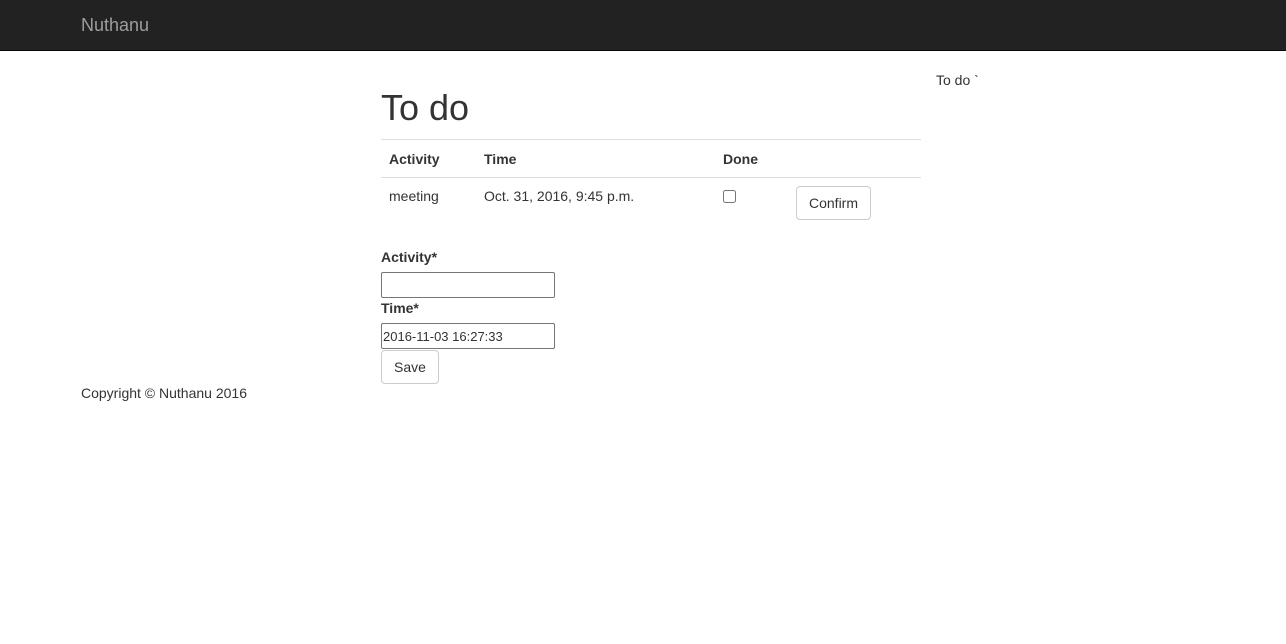 Image resolution: width=1286 pixels, height=644 pixels. I want to click on table-header-row: Activity Time Done, so click(651, 158).